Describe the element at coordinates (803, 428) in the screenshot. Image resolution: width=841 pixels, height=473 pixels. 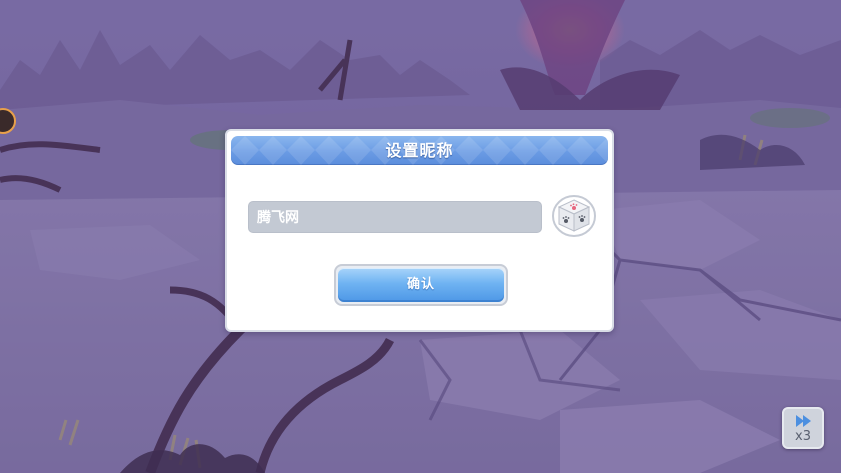
I see `speed-toggle-button: x3` at that location.